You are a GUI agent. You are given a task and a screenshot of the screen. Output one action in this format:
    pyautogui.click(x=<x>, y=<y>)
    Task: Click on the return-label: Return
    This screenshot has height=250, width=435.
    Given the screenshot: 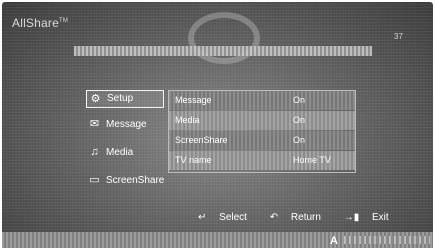 What is the action you would take?
    pyautogui.click(x=305, y=217)
    